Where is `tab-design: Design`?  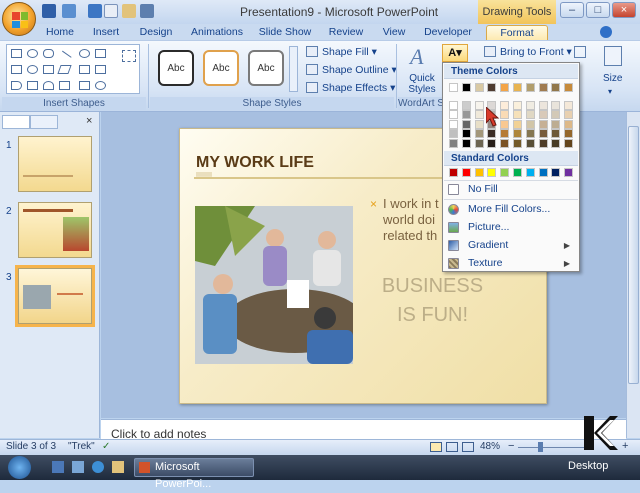
tab-design: Design is located at coordinates (156, 32).